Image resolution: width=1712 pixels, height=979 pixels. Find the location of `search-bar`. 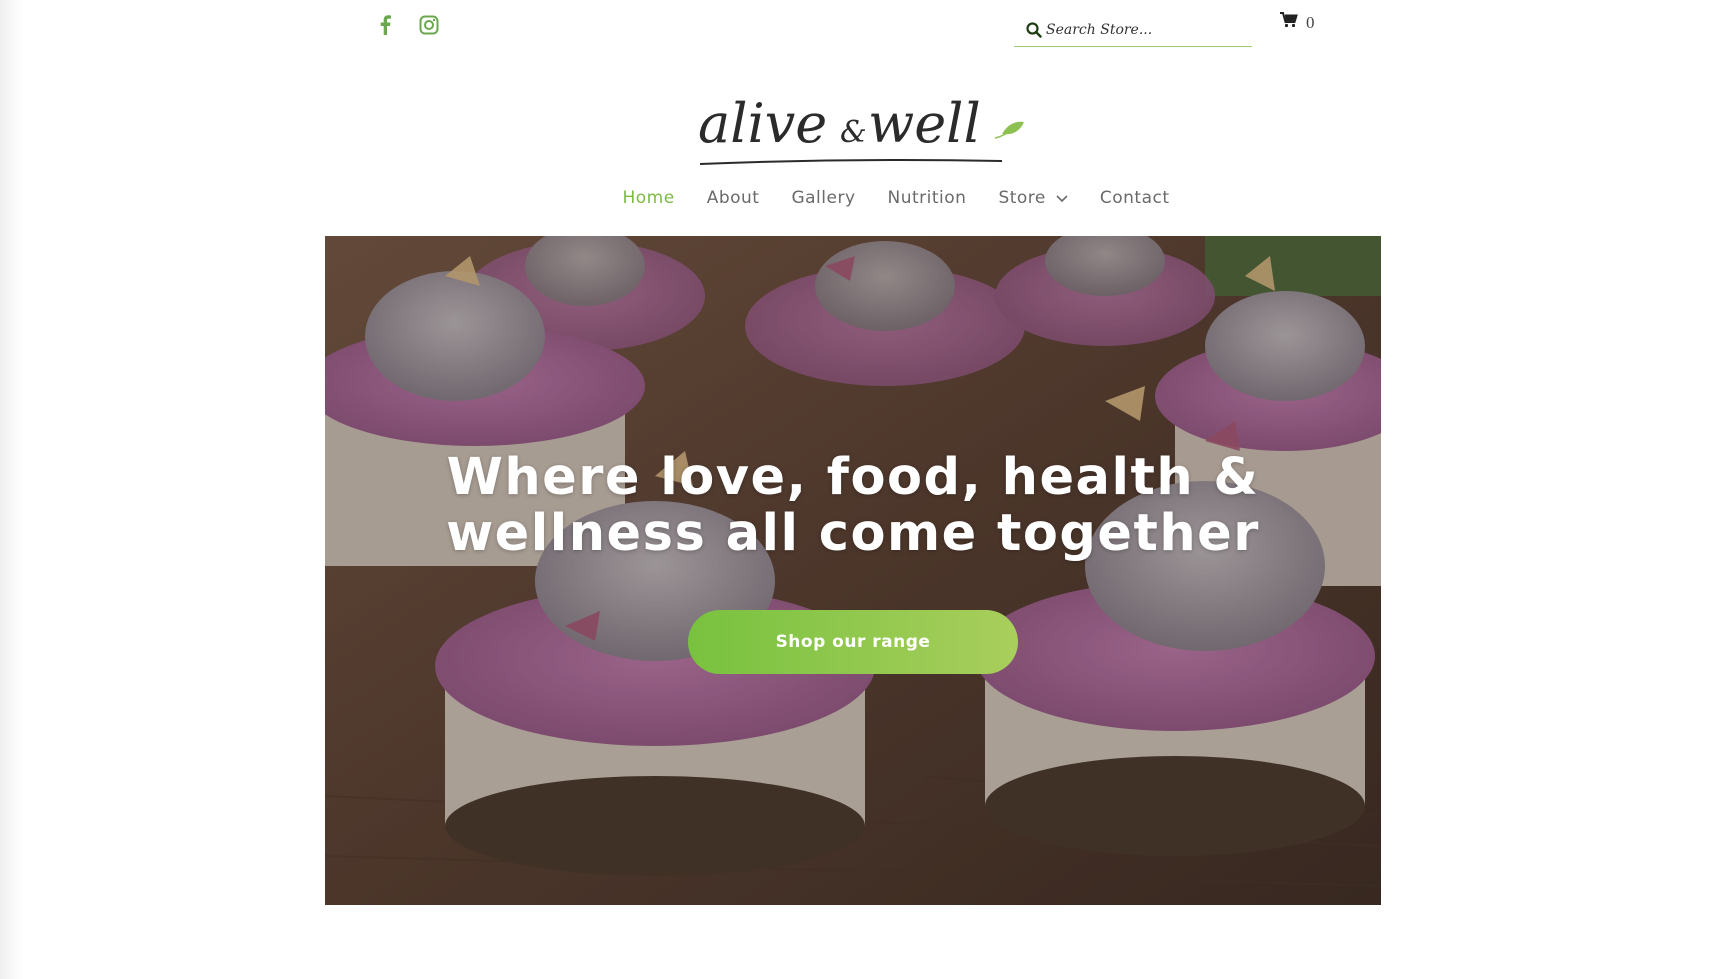

search-bar is located at coordinates (1133, 30).